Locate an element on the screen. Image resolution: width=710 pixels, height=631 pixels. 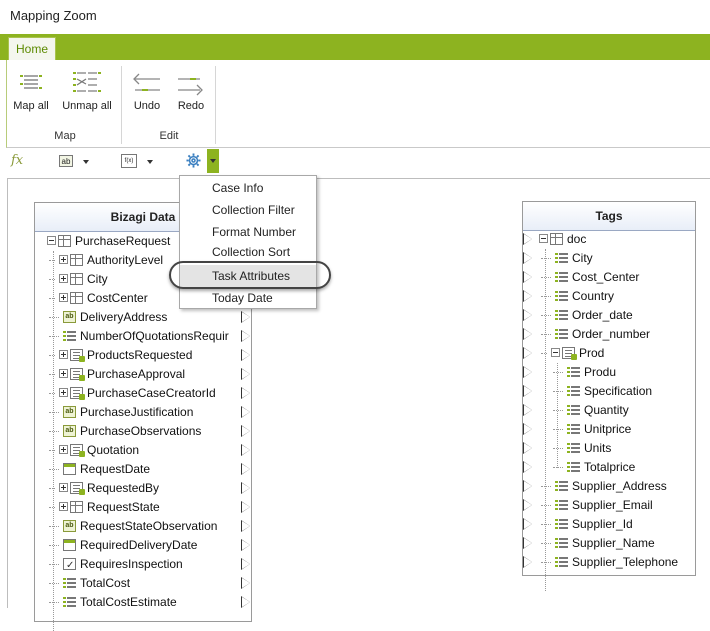
menu-item-collection-filter: Collection Filter is located at coordinates (248, 210).